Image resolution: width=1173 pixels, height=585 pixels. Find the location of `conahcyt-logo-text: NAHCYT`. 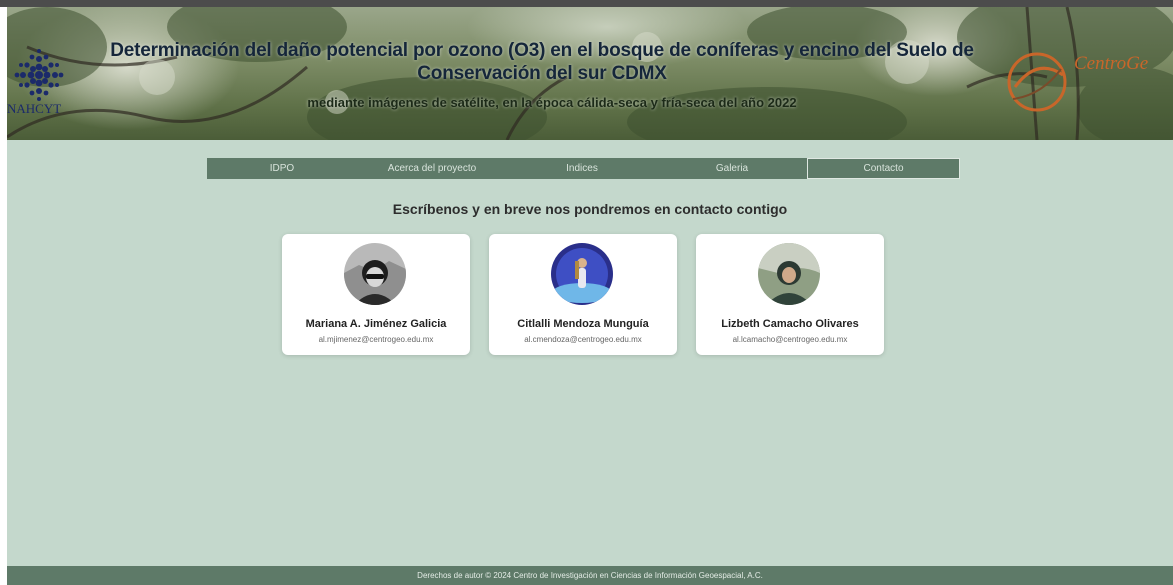

conahcyt-logo-text: NAHCYT is located at coordinates (34, 108).